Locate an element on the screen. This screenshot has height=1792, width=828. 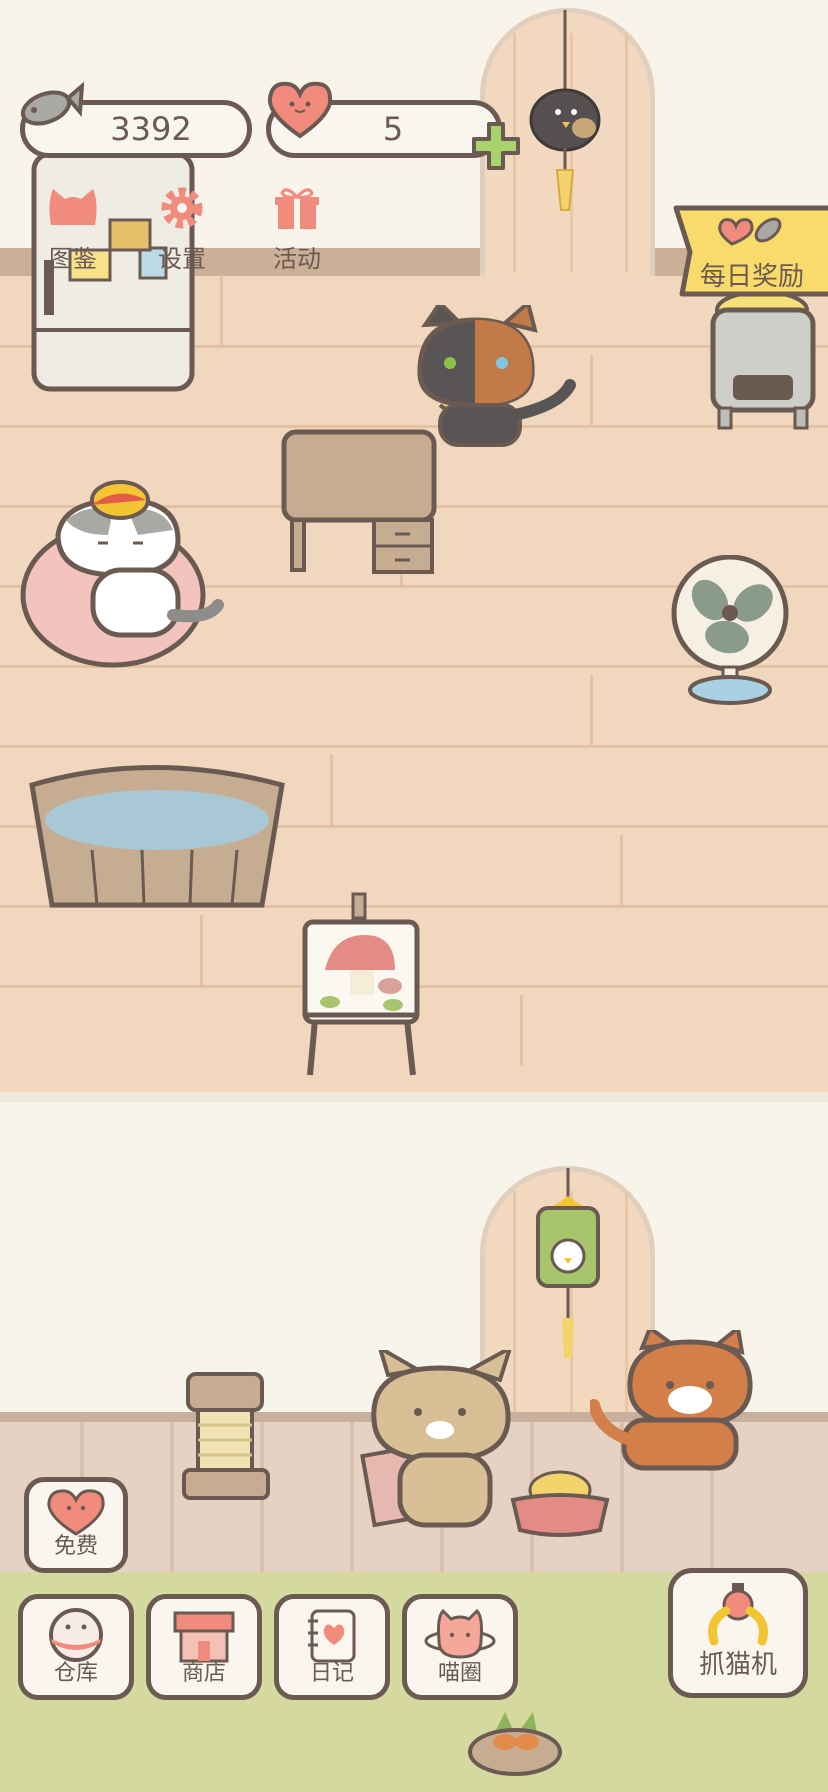
wooden-bathtub is located at coordinates (157, 837).